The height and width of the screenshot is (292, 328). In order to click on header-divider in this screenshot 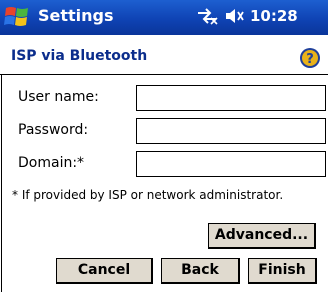, I will do `click(164, 74)`.